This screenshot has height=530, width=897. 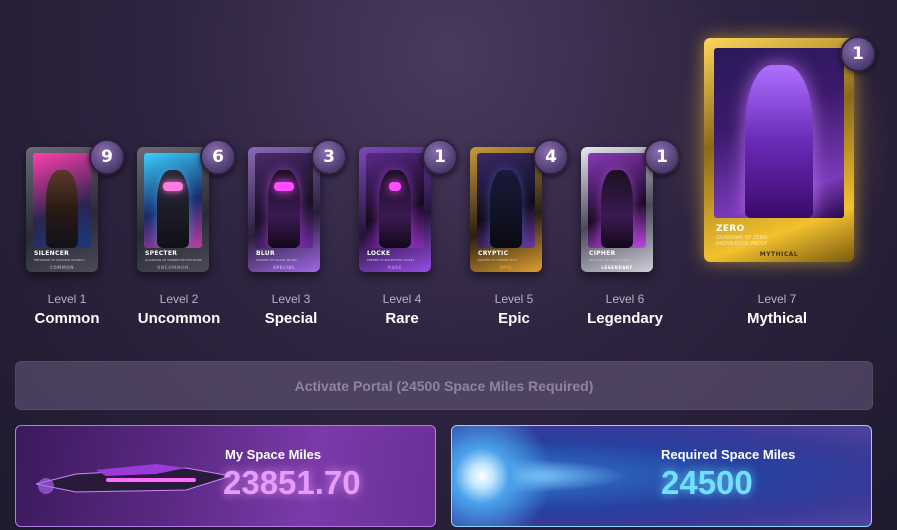 I want to click on level-label: Level 6, so click(x=625, y=299).